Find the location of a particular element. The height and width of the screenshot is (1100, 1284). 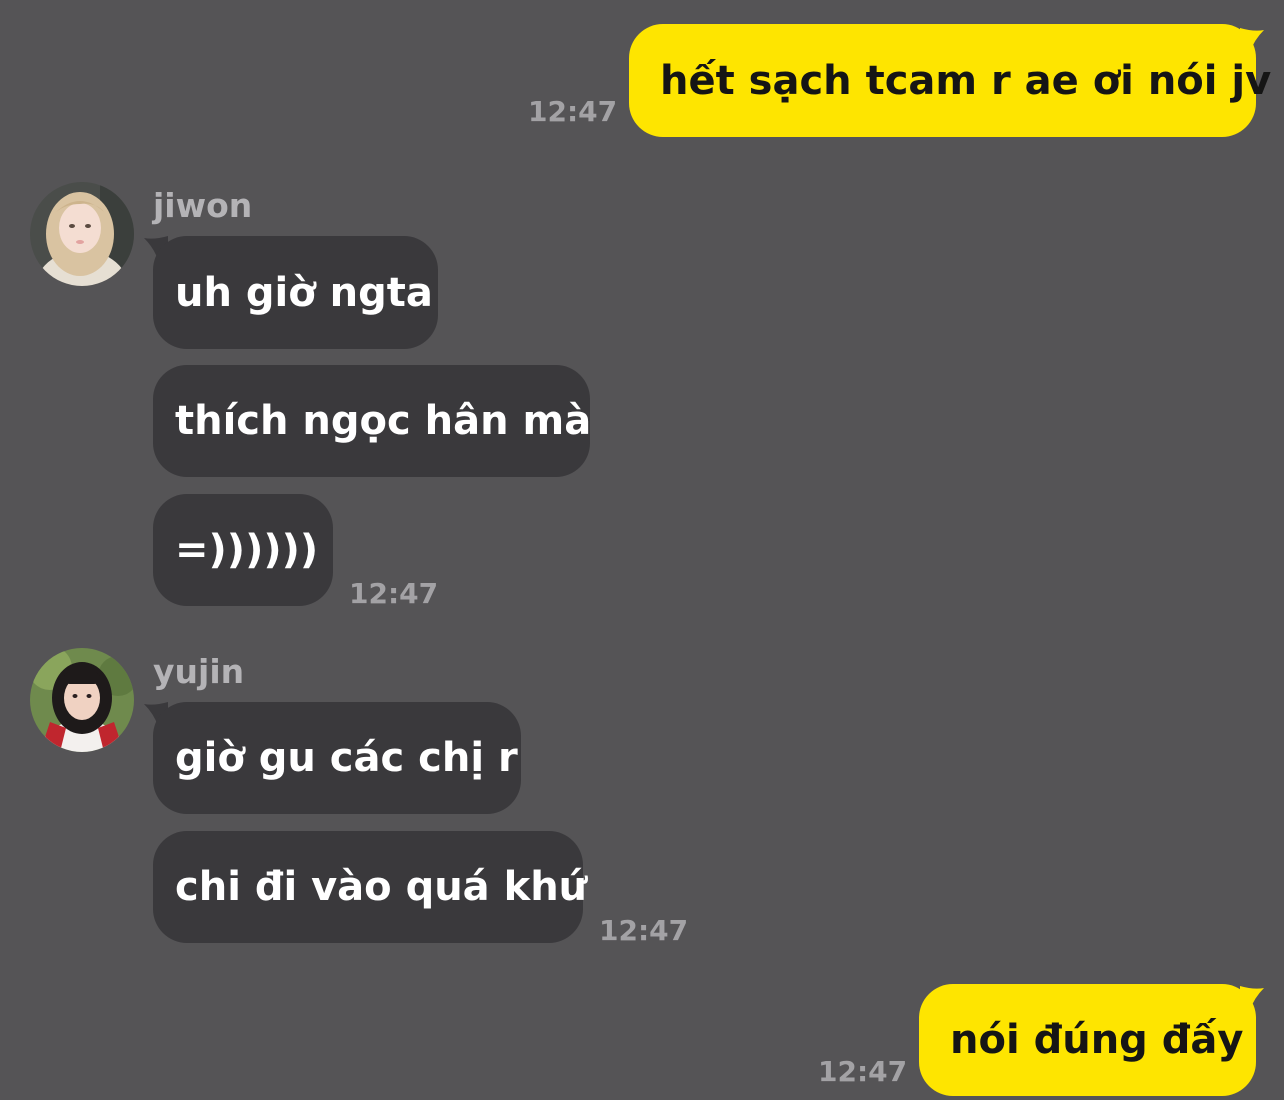

avatar-jiwon is located at coordinates (82, 234).